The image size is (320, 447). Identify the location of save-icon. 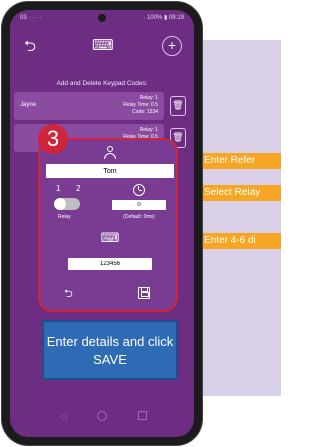
(144, 293).